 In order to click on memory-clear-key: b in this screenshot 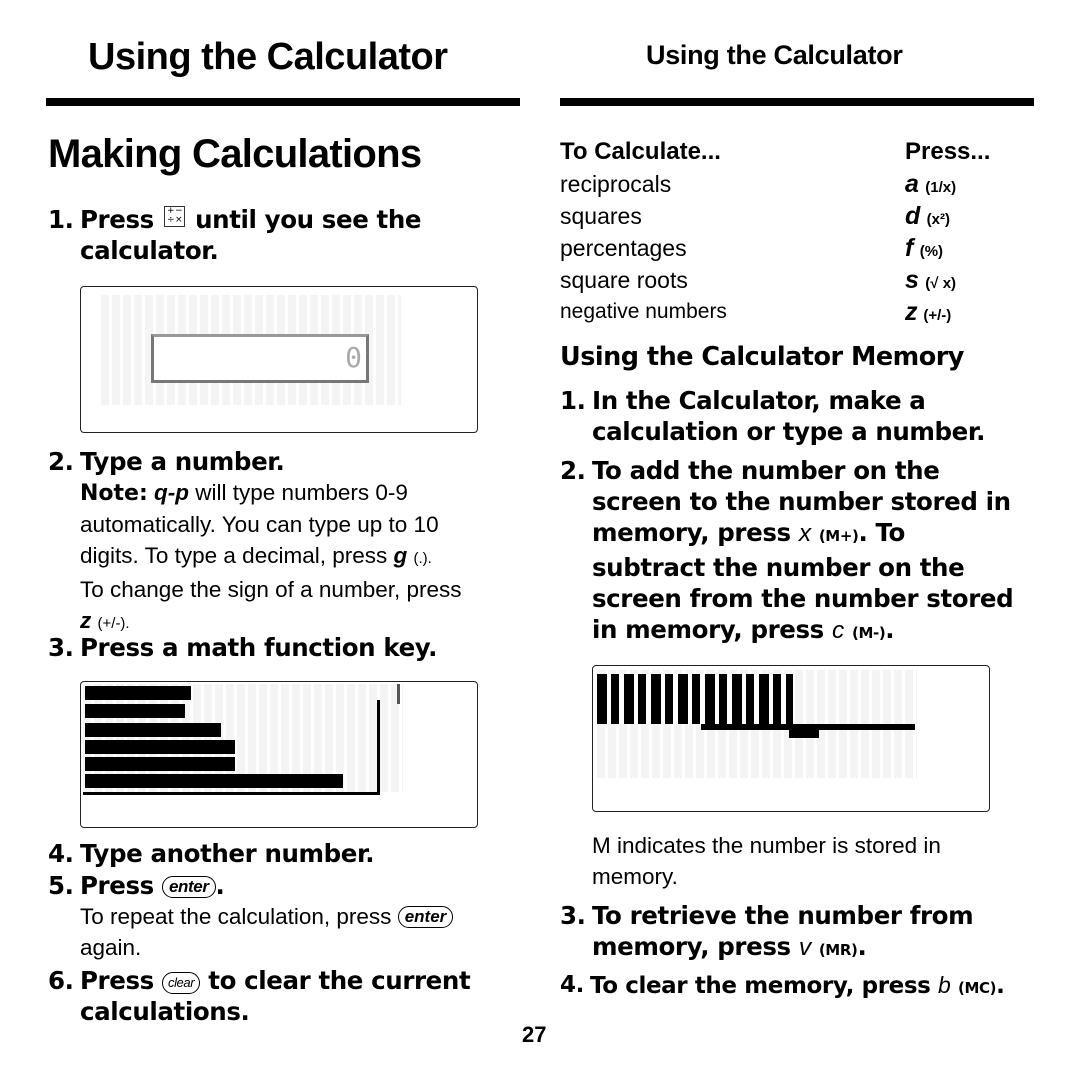, I will do `click(944, 985)`.